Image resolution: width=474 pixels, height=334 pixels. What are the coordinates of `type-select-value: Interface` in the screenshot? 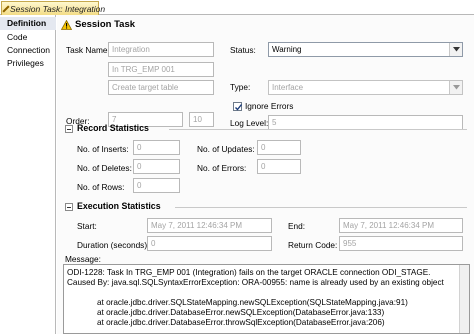 It's located at (288, 87).